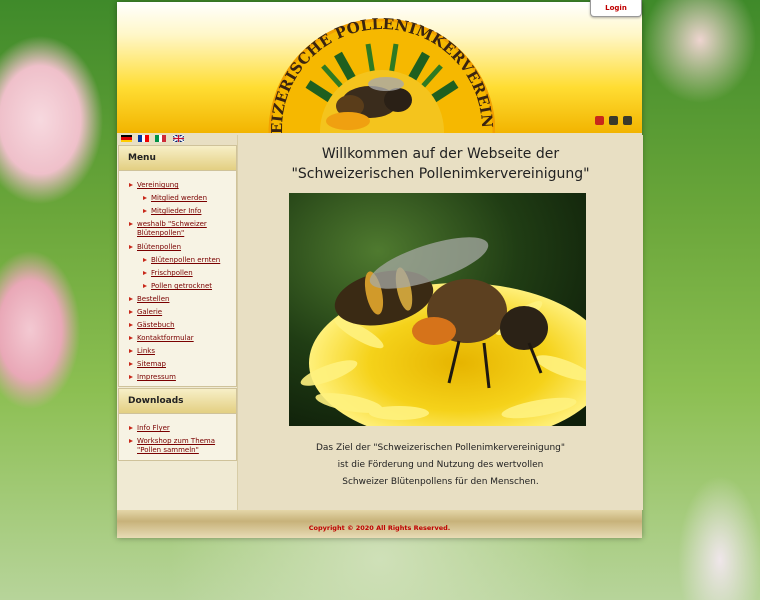 This screenshot has width=760, height=600. Describe the element at coordinates (148, 299) in the screenshot. I see `nav-item-bestellen: Bestellen` at that location.